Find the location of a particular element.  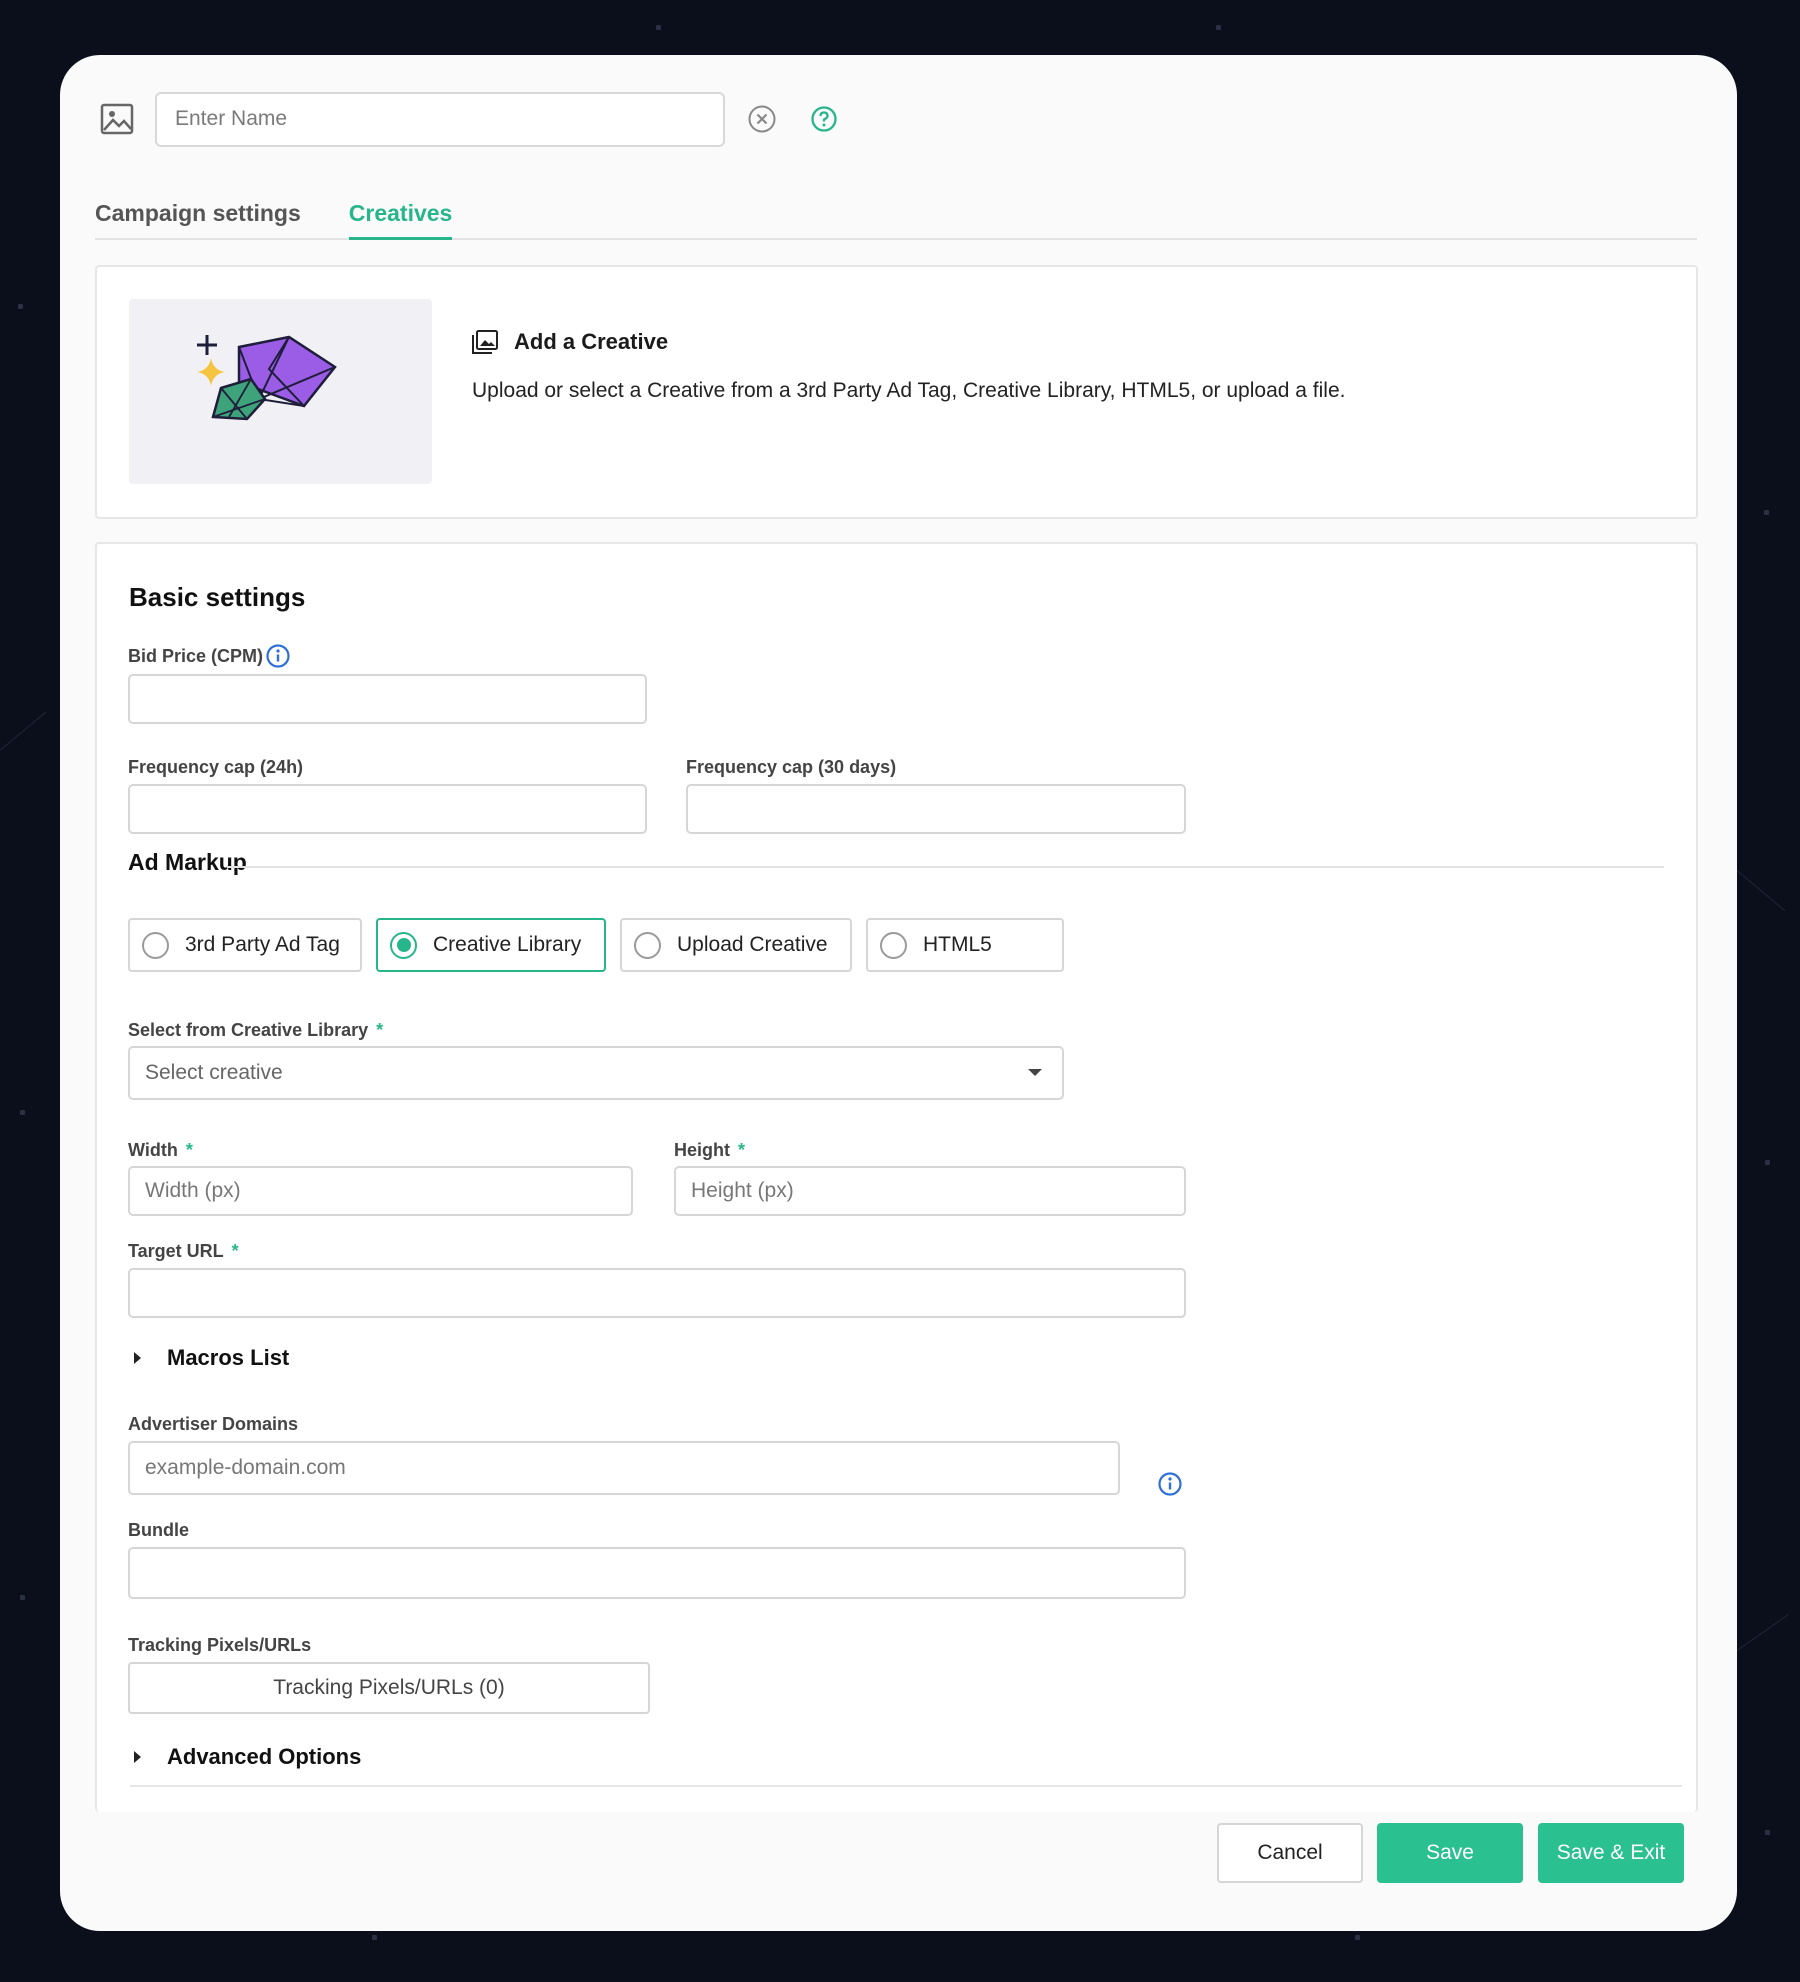

name-row is located at coordinates (469, 119).